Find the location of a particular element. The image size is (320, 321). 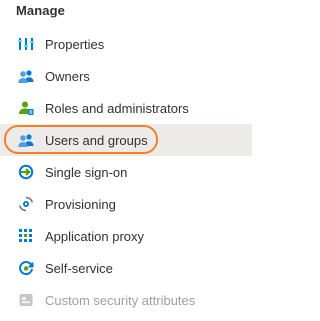

menu-item-label: Self-service is located at coordinates (79, 268).